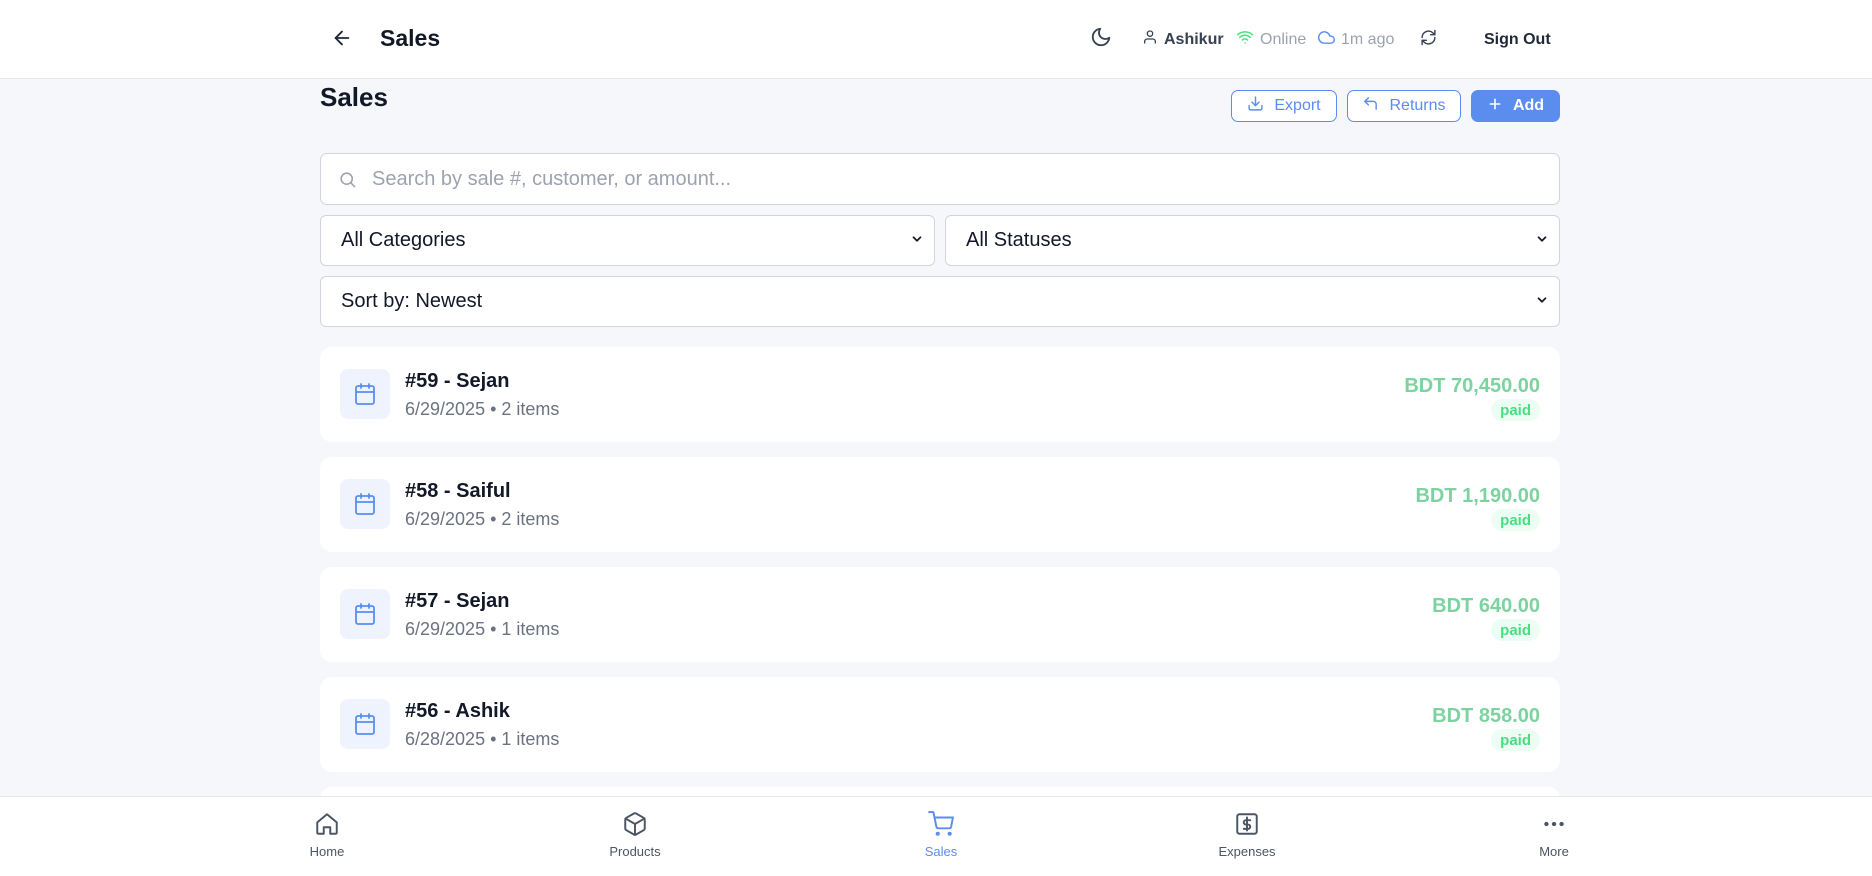 The image size is (1872, 876). I want to click on nav-expenses: Expenses, so click(1247, 835).